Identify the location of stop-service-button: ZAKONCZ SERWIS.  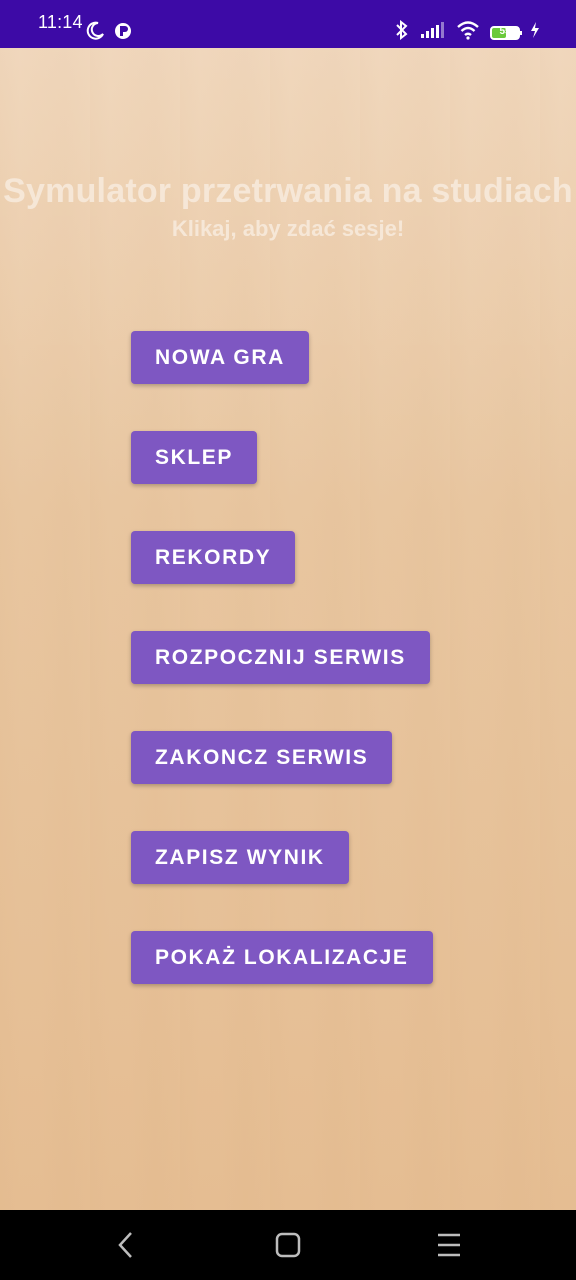
(262, 757).